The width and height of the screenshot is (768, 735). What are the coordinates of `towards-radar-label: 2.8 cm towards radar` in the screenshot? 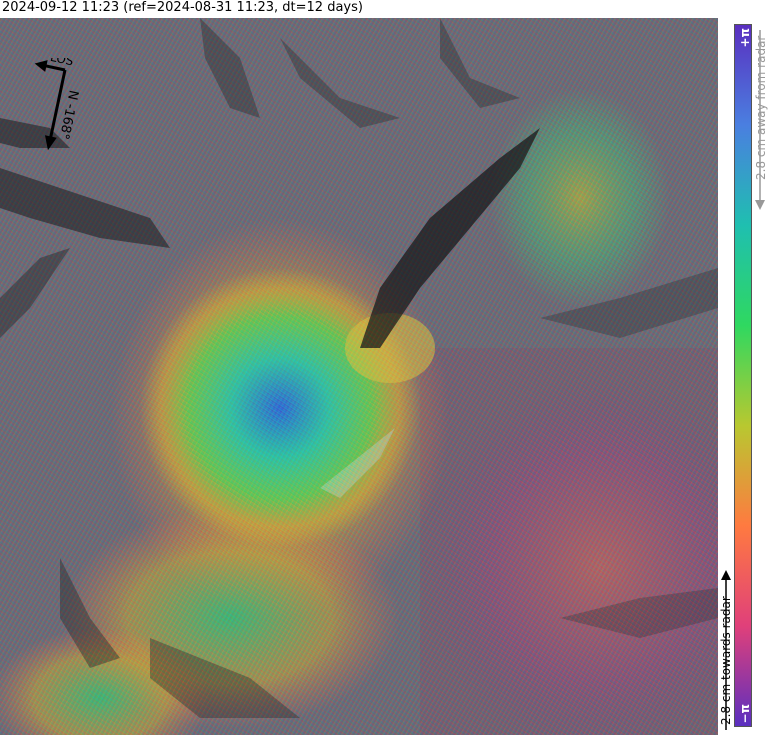 It's located at (726, 660).